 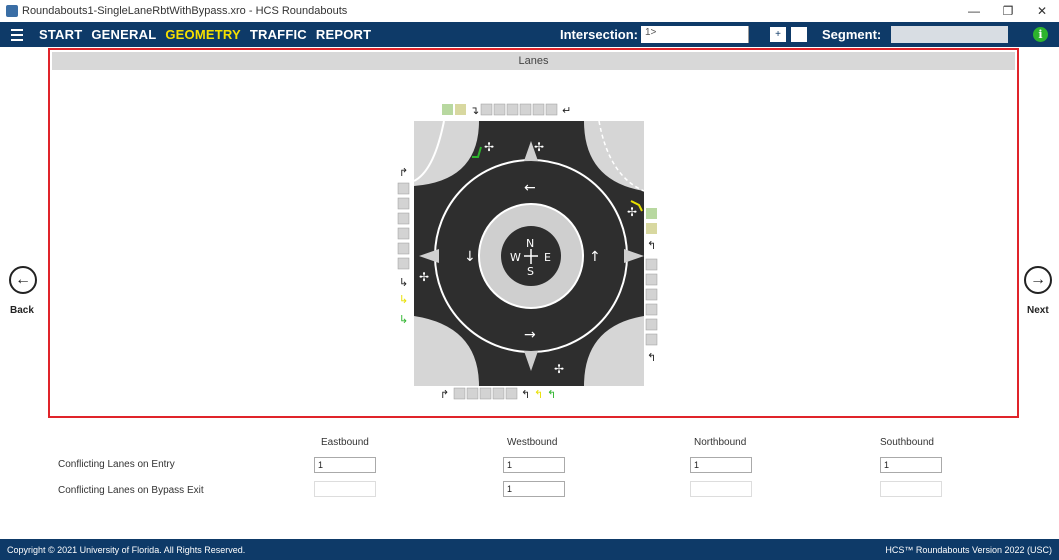 I want to click on northbound-entry-input, so click(x=721, y=465).